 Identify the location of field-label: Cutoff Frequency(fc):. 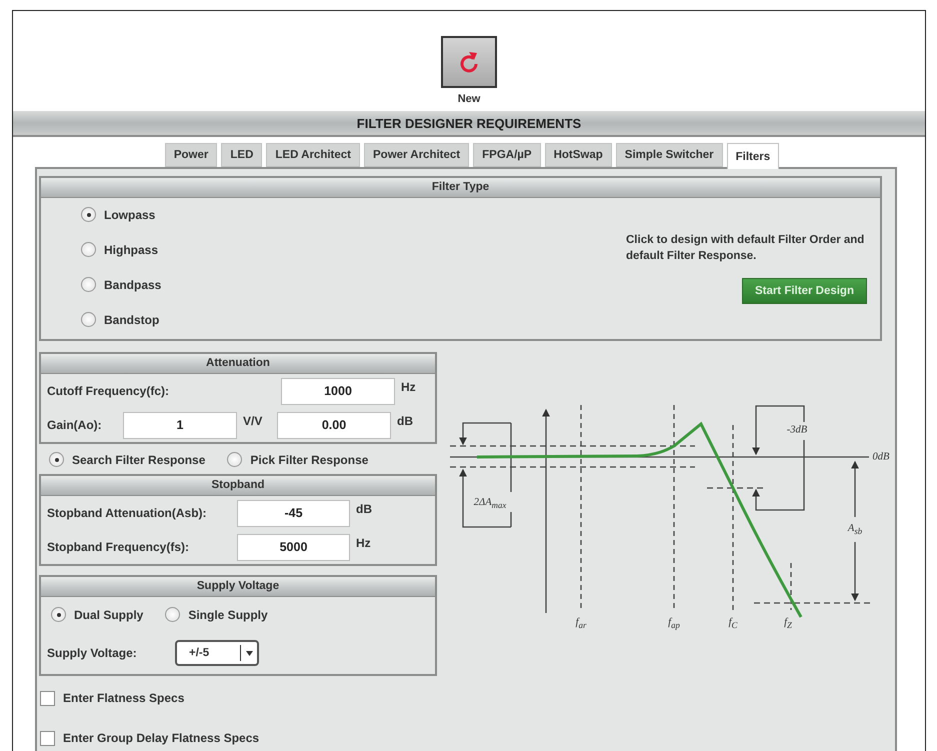
(108, 391).